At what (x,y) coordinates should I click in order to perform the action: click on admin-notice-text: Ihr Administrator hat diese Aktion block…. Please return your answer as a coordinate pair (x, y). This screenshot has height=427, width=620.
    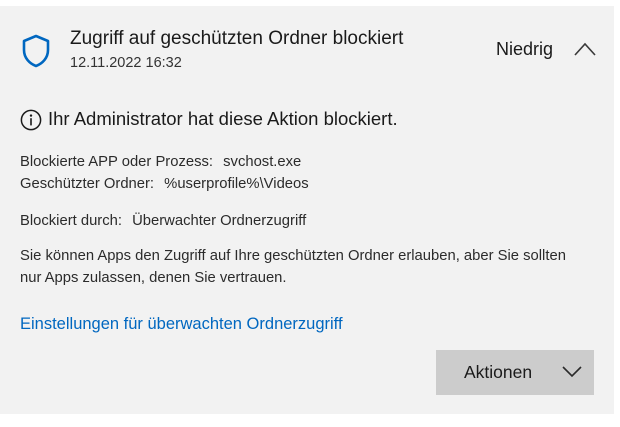
    Looking at the image, I should click on (223, 118).